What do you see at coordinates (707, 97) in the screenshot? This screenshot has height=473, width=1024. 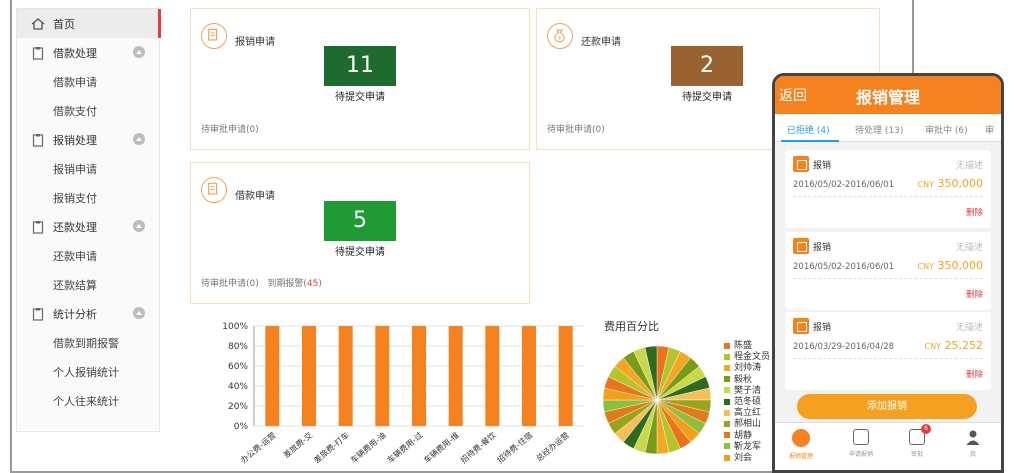 I see `repay-count-label: 待提交申请` at bounding box center [707, 97].